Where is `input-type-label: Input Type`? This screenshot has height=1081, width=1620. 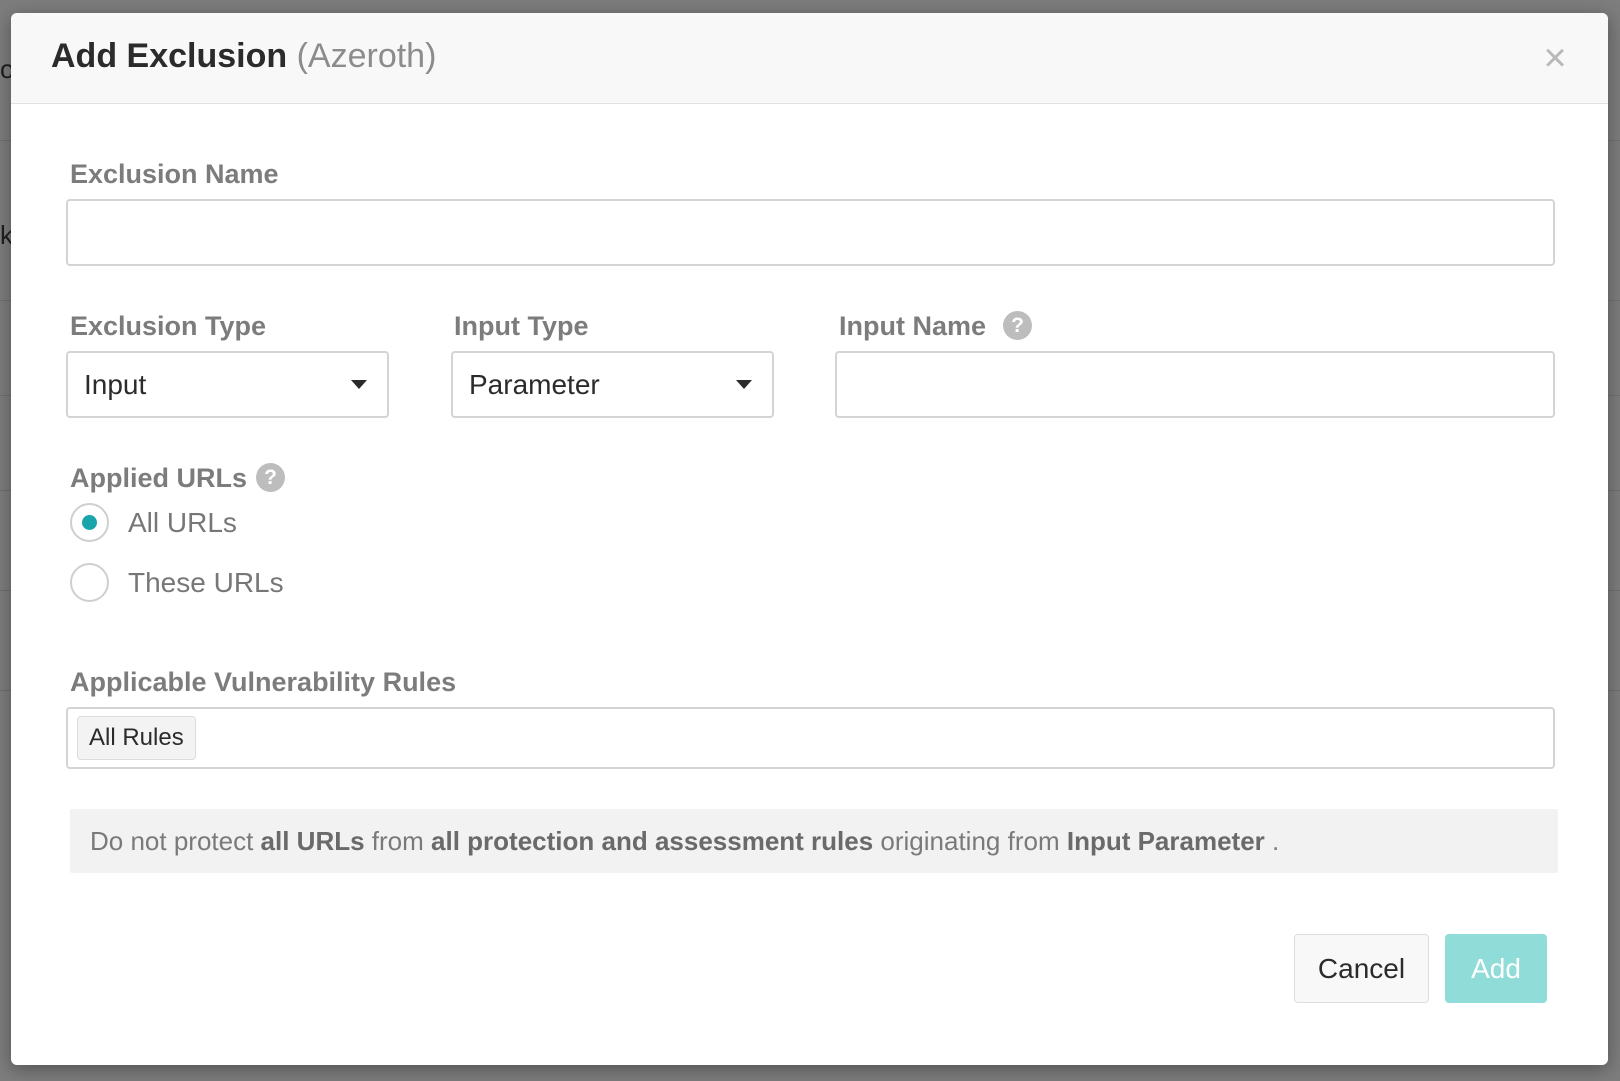 input-type-label: Input Type is located at coordinates (521, 326).